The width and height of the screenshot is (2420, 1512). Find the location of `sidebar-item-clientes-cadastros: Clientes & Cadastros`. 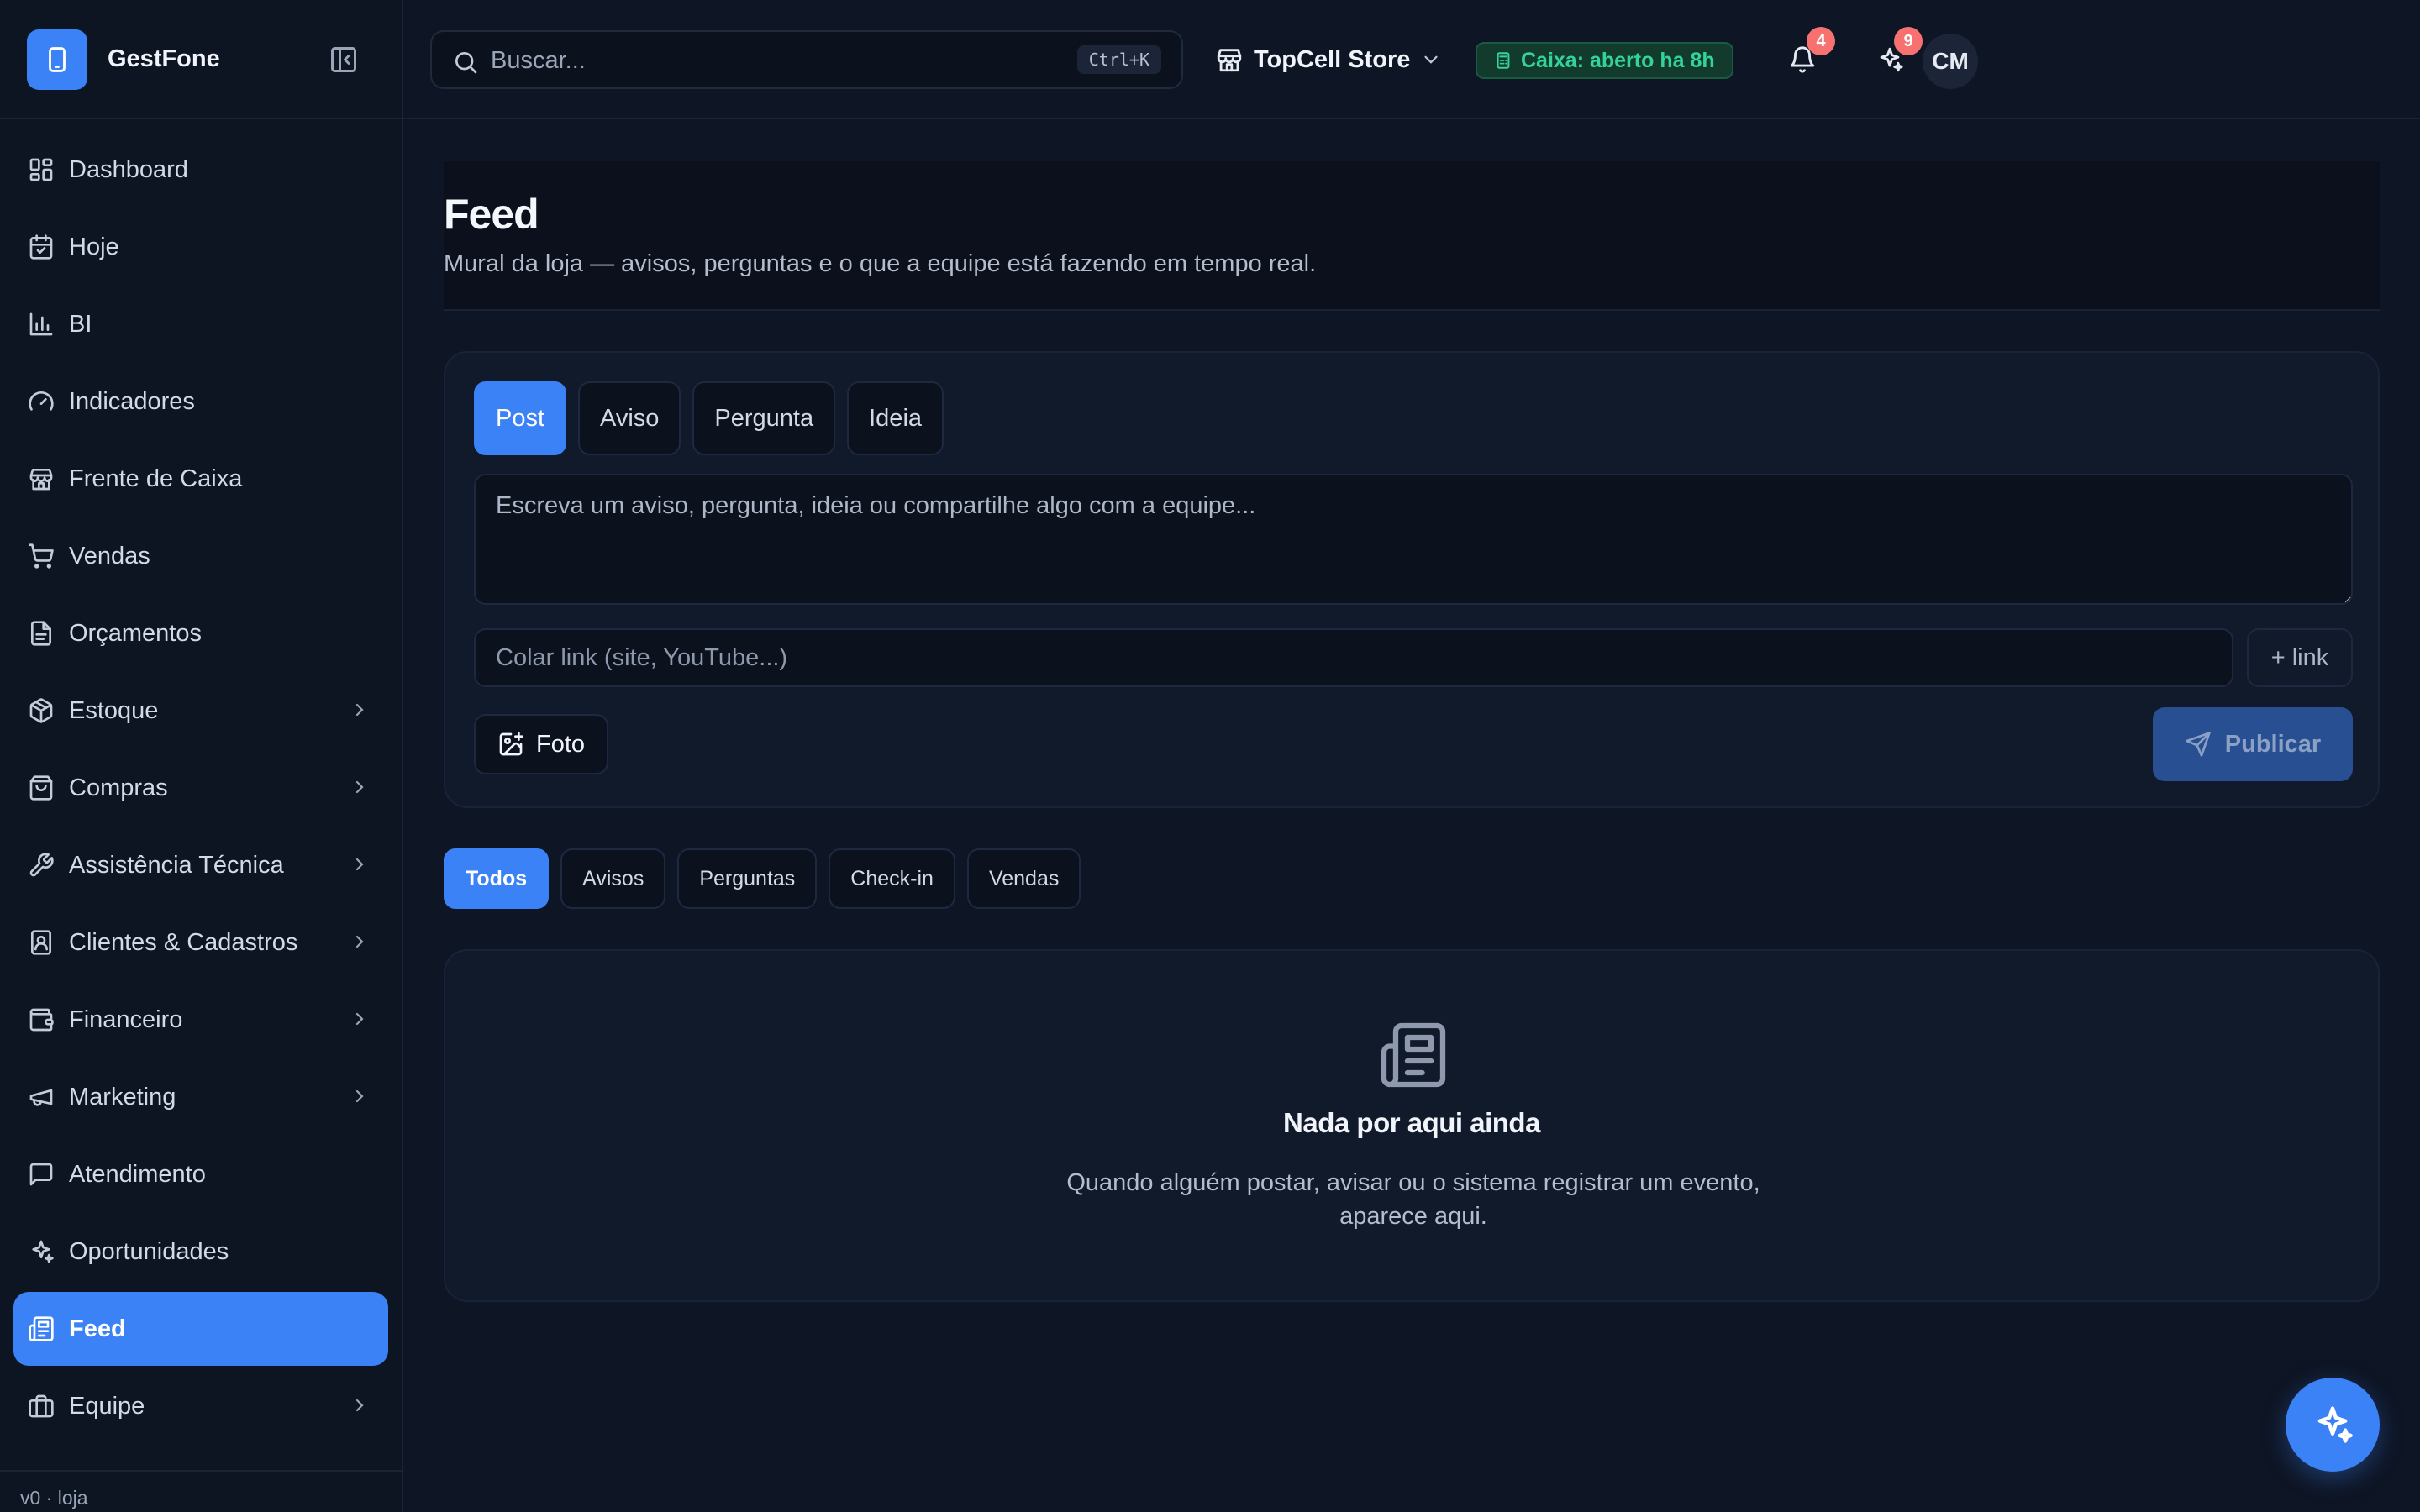

sidebar-item-clientes-cadastros: Clientes & Cadastros is located at coordinates (200, 942).